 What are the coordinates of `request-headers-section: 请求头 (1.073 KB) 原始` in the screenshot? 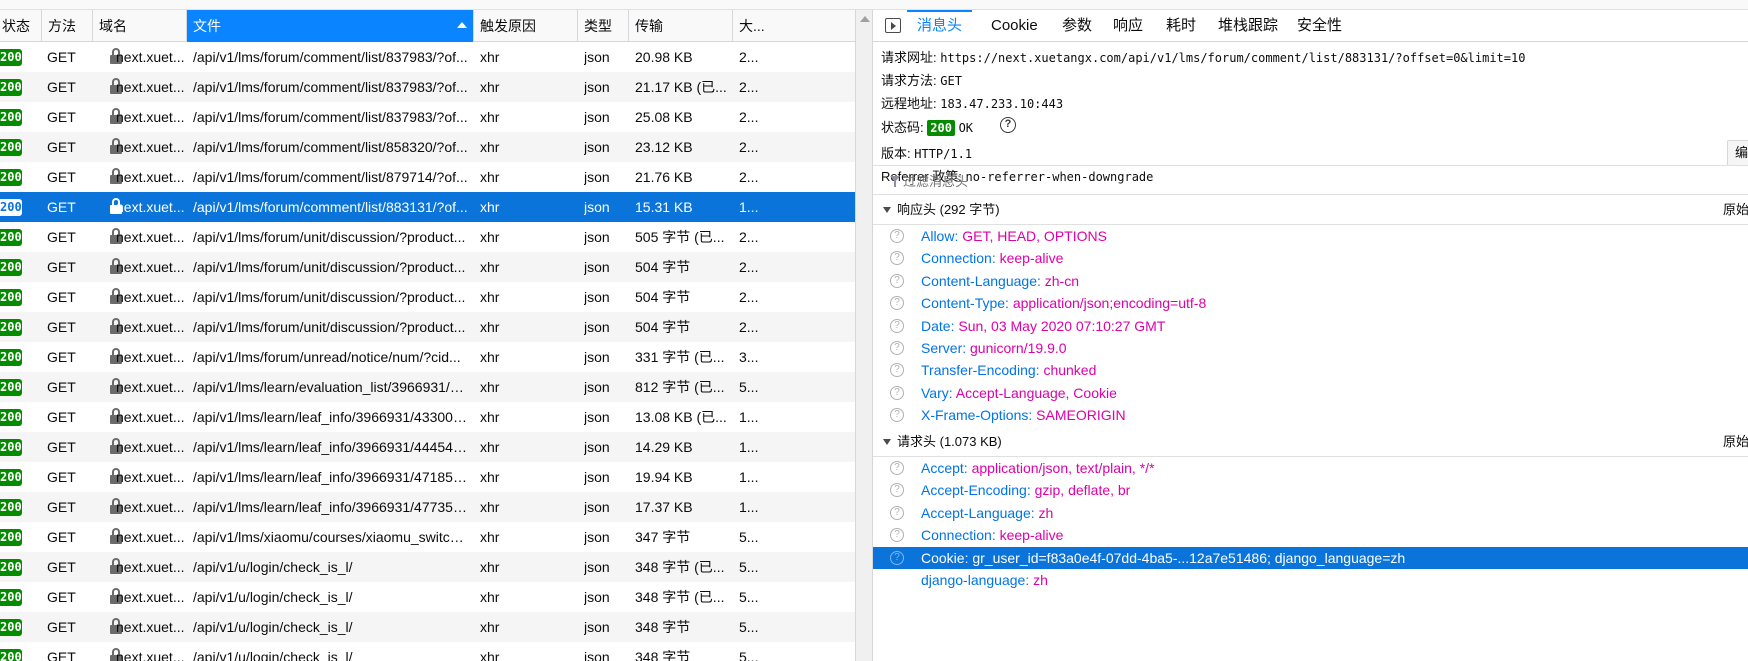 It's located at (1310, 442).